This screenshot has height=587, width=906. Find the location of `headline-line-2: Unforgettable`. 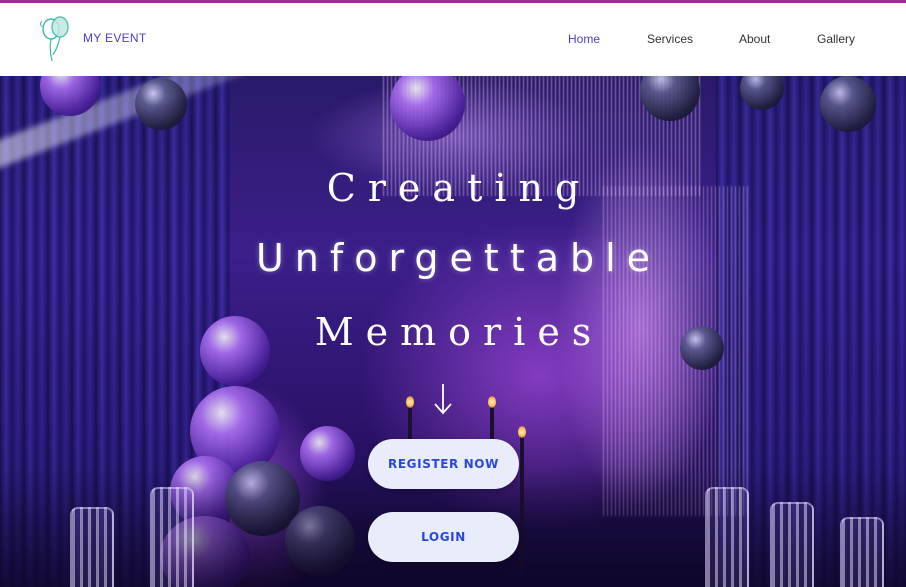

headline-line-2: Unforgettable is located at coordinates (458, 258).